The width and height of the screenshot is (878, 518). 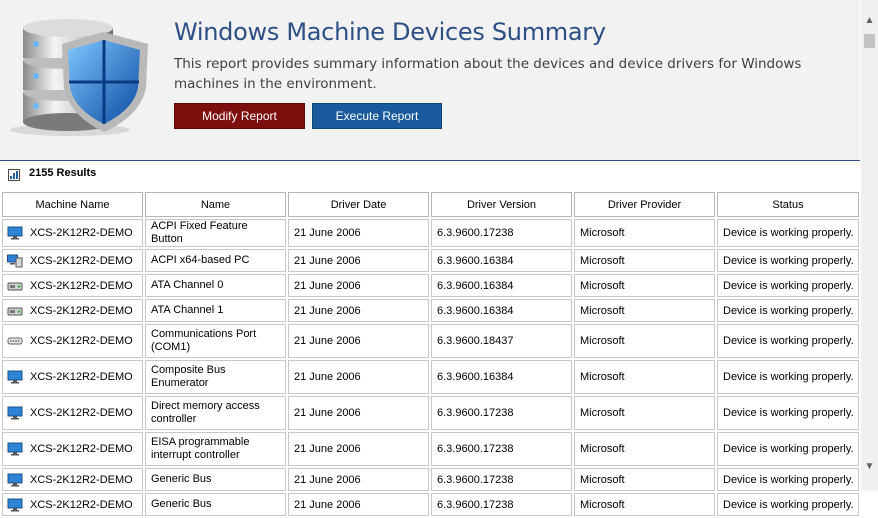 What do you see at coordinates (14, 175) in the screenshot?
I see `chart-icon` at bounding box center [14, 175].